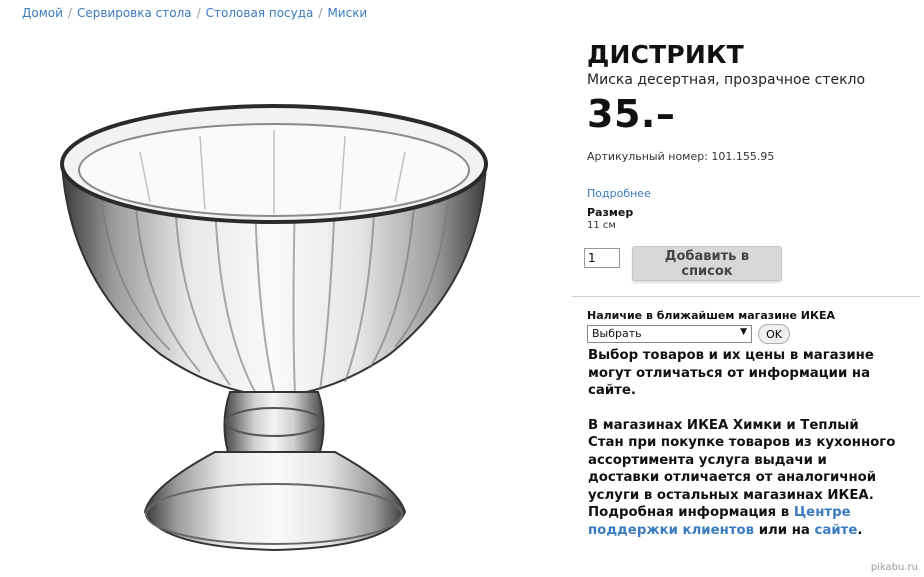  I want to click on store-select-value: Выбрать, so click(617, 333).